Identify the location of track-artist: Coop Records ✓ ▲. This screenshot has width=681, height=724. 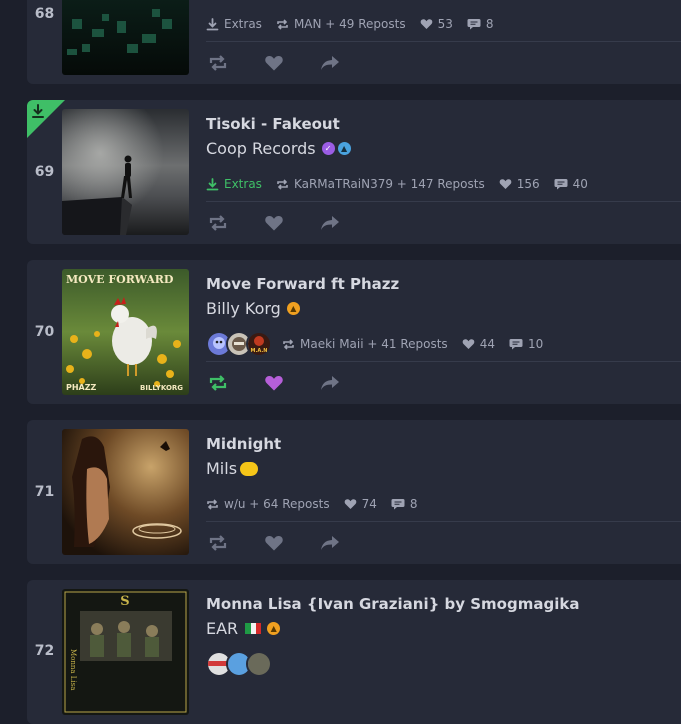
(278, 148).